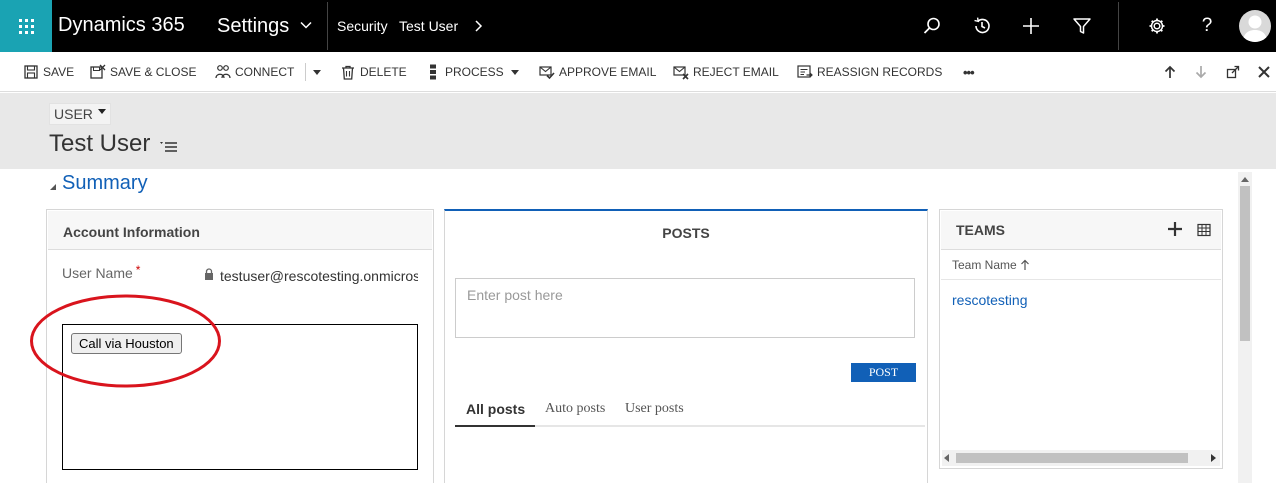 This screenshot has width=1276, height=483. Describe the element at coordinates (1081, 230) in the screenshot. I see `teams-header: TEAMS` at that location.